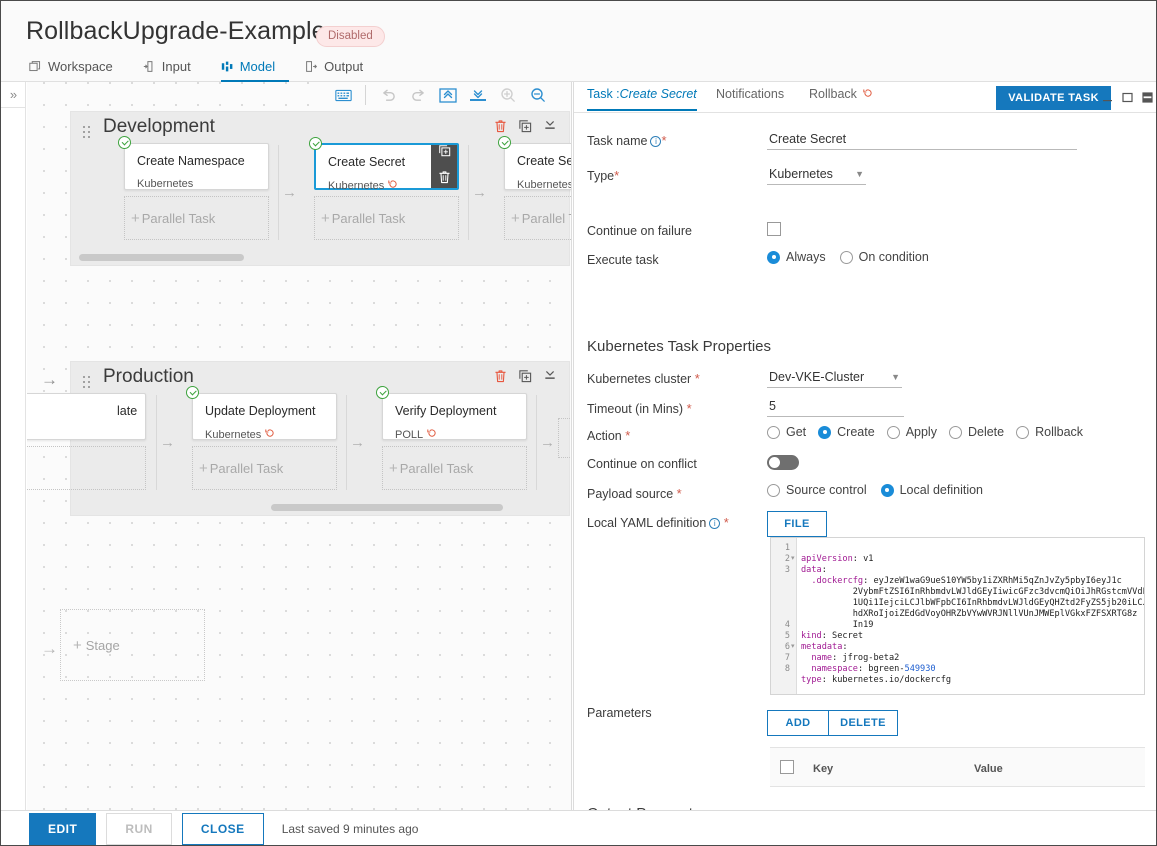  I want to click on parameters-delete-button: DELETE, so click(863, 723).